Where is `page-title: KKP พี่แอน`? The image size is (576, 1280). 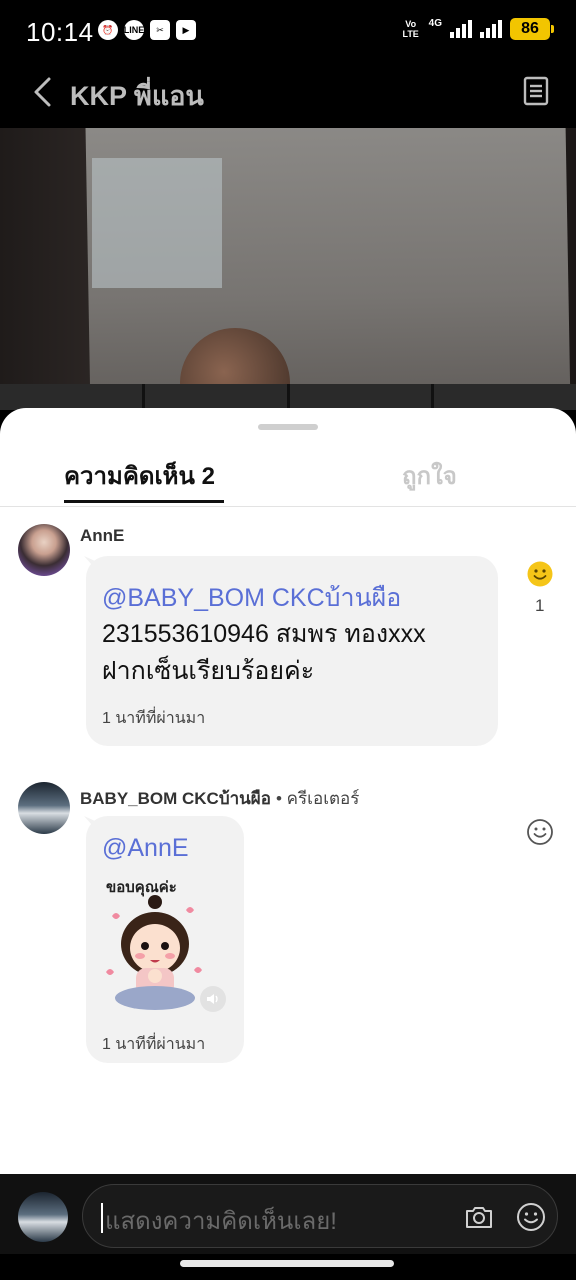 page-title: KKP พี่แอน is located at coordinates (137, 96).